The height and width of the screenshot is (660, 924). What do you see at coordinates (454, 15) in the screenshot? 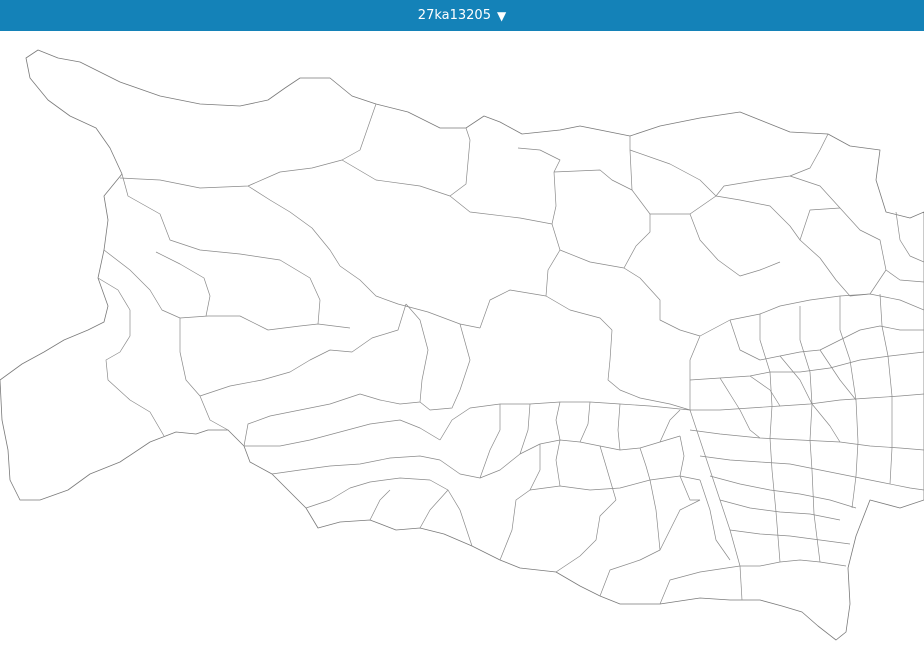
I see `area-code-label: 27ka13205` at bounding box center [454, 15].